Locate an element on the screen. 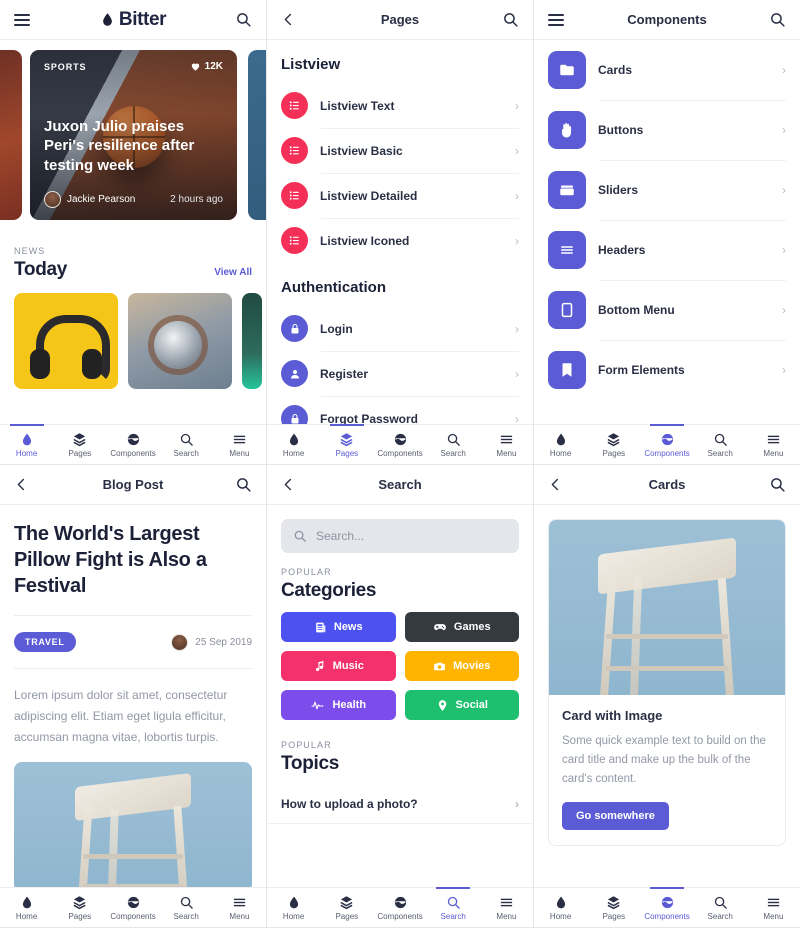 The height and width of the screenshot is (928, 800). category-news: News is located at coordinates (338, 627).